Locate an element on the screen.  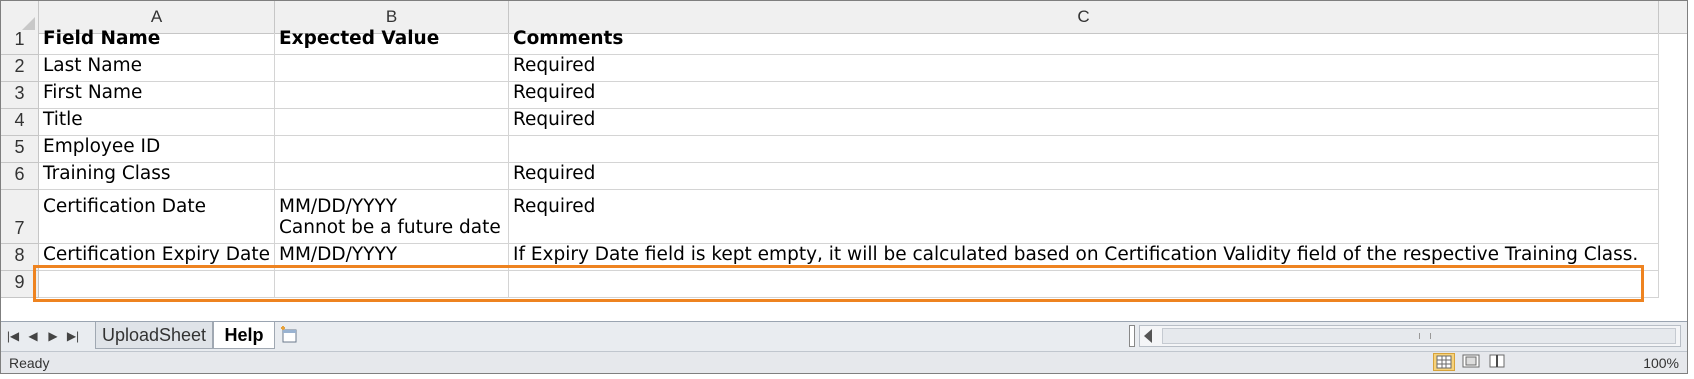
cell-a6: Training Class is located at coordinates (157, 176).